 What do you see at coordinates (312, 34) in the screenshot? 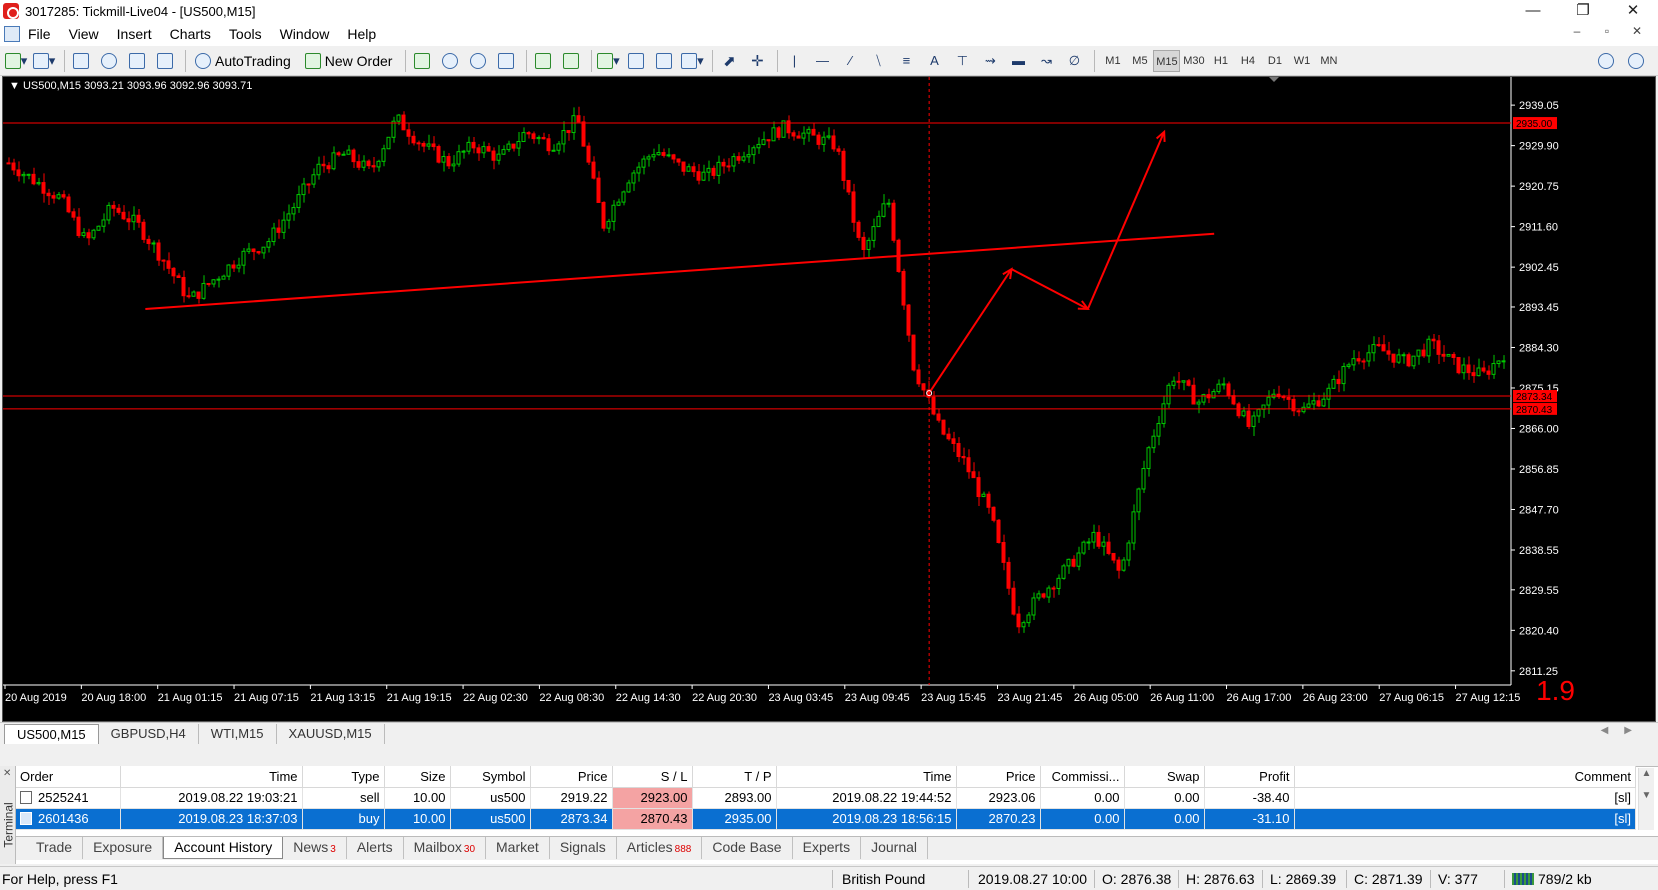
I see `menu-window: Window` at bounding box center [312, 34].